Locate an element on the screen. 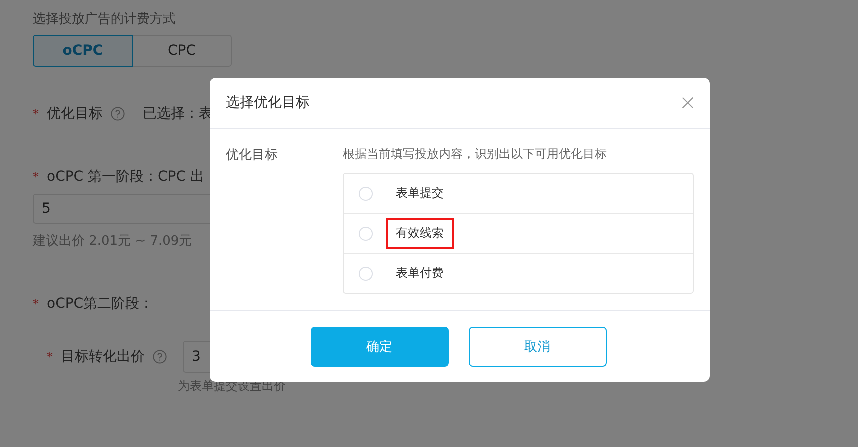 The height and width of the screenshot is (447, 858). field-label: oCPC第二阶段： is located at coordinates (100, 304).